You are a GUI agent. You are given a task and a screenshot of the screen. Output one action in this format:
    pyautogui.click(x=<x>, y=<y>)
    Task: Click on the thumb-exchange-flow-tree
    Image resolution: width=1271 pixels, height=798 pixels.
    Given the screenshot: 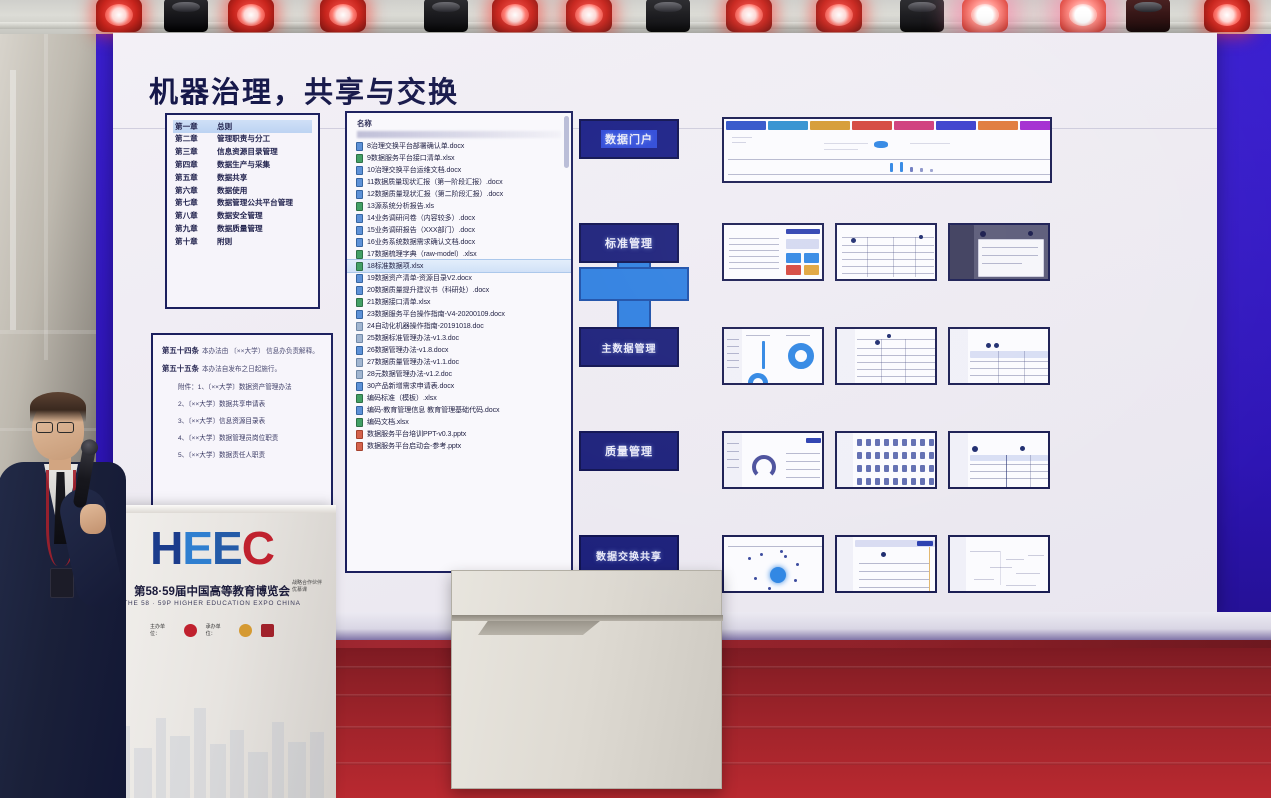 What is the action you would take?
    pyautogui.click(x=999, y=564)
    